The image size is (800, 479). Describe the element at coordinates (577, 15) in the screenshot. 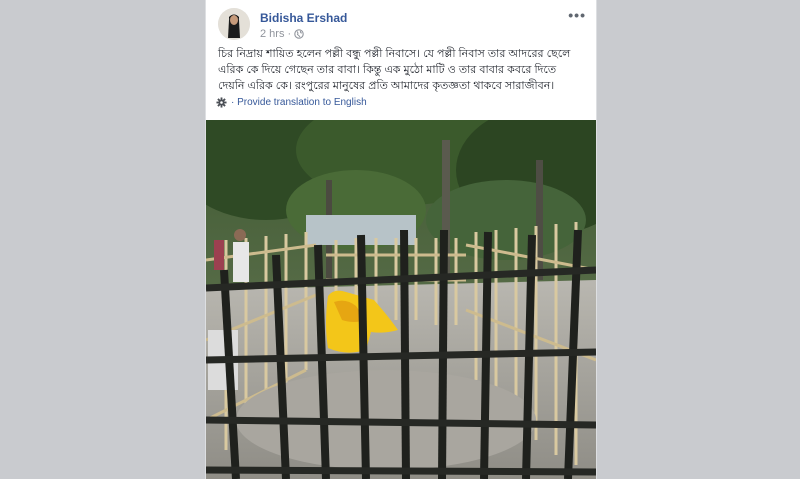

I see `more-options-icon: •••` at that location.